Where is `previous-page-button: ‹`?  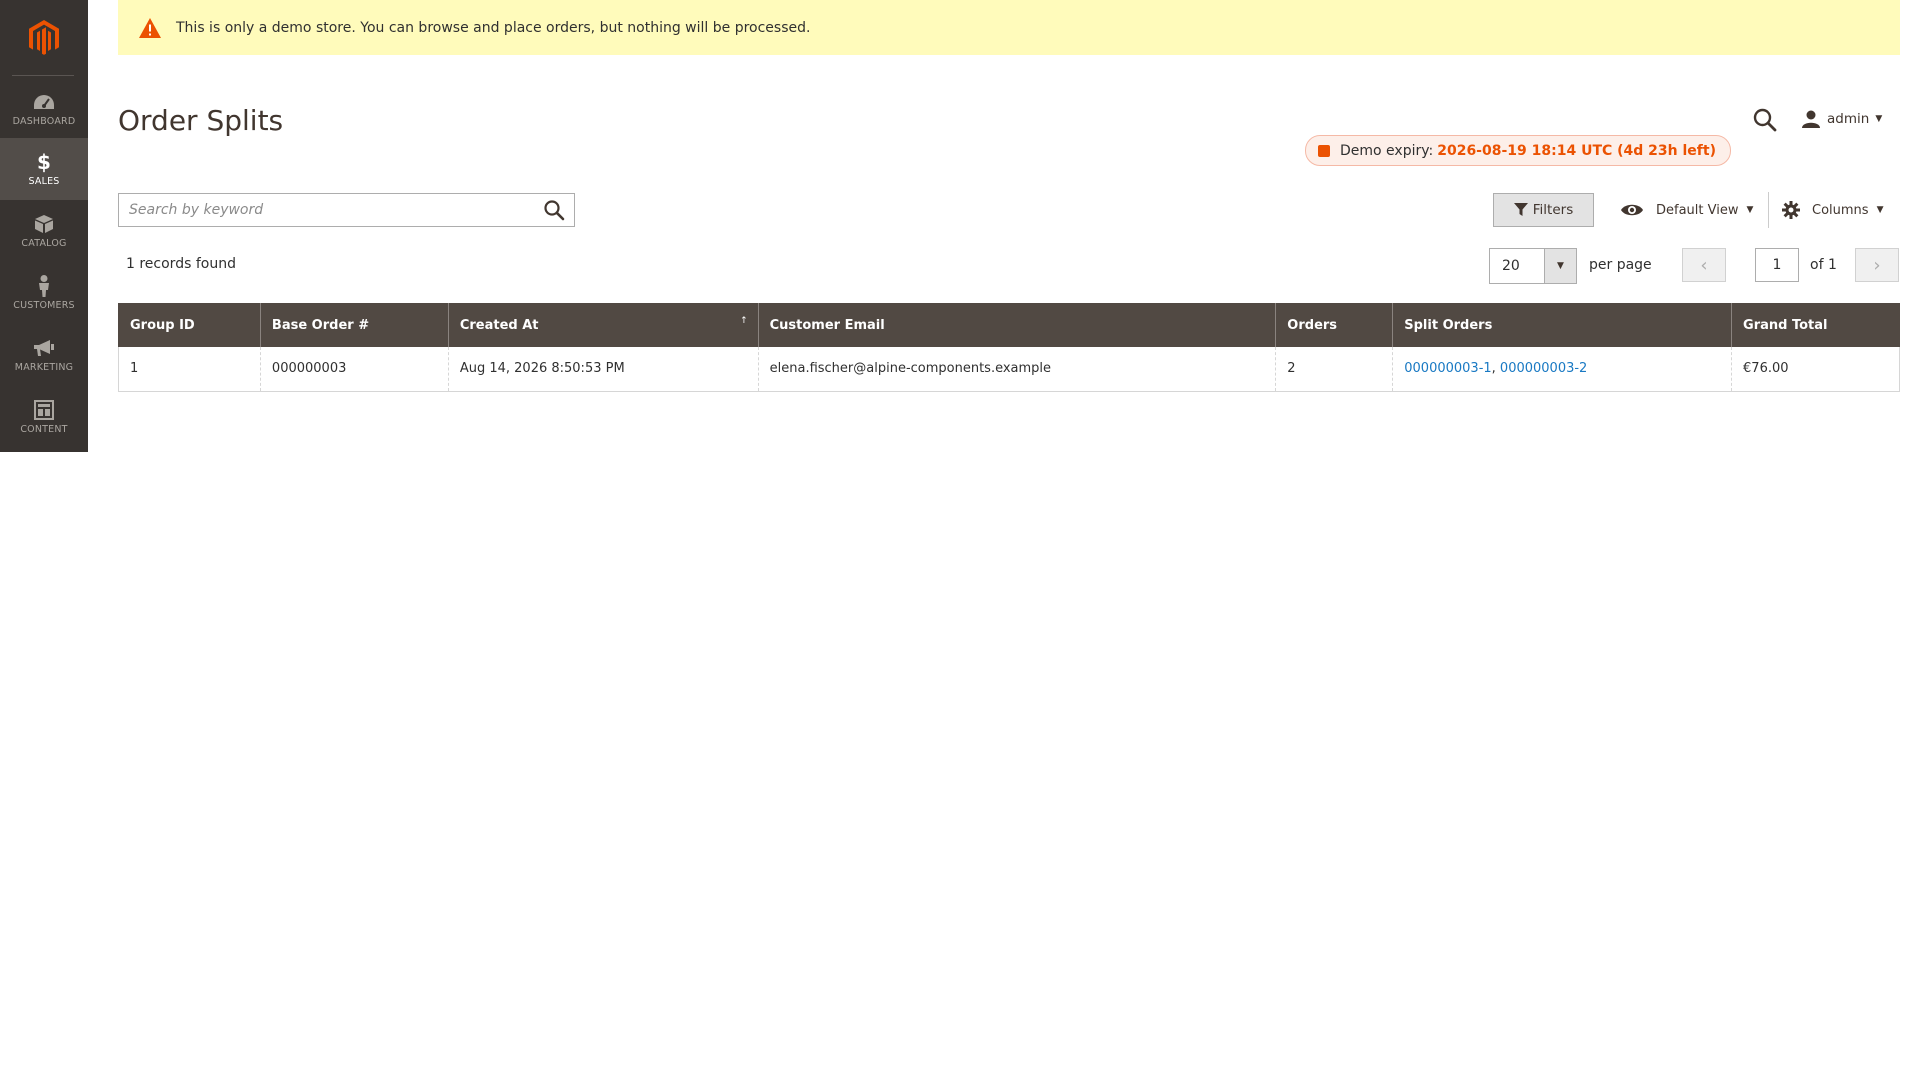
previous-page-button: ‹ is located at coordinates (1704, 265).